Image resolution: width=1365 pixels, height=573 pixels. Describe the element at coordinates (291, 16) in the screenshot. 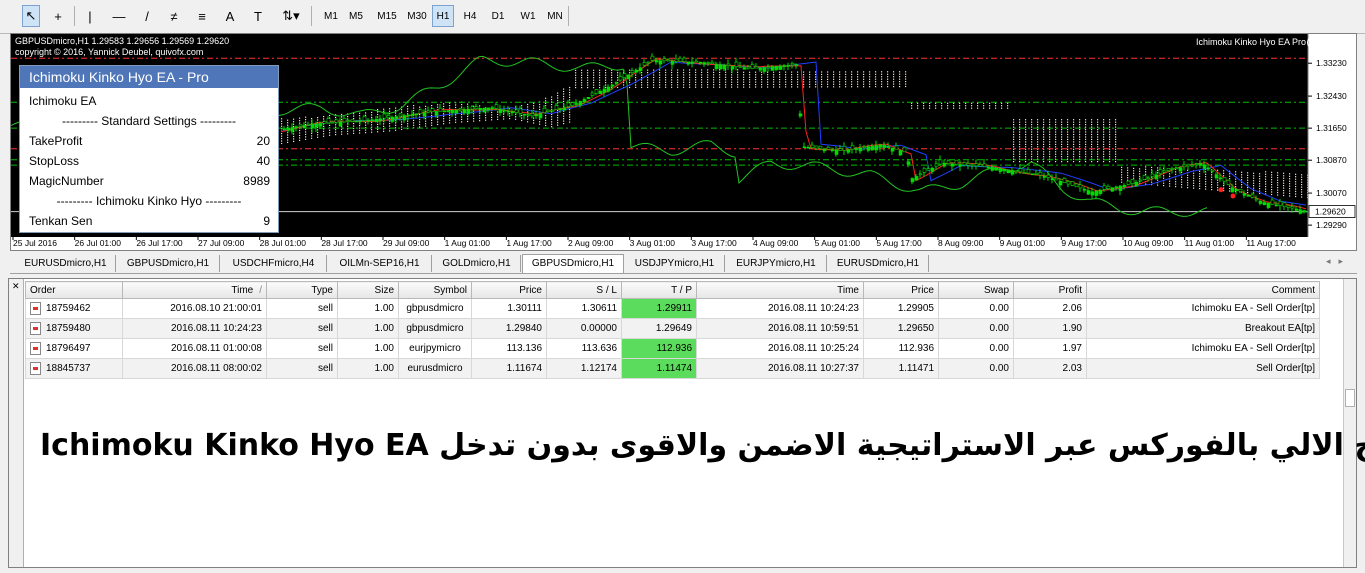

I see `arrows-tool-button: ⇅▾` at that location.